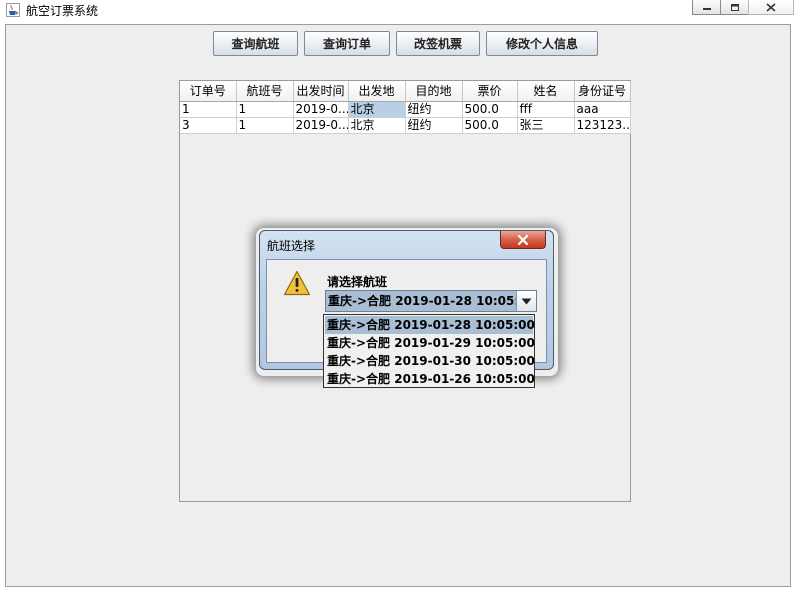  What do you see at coordinates (297, 283) in the screenshot?
I see `warning-icon` at bounding box center [297, 283].